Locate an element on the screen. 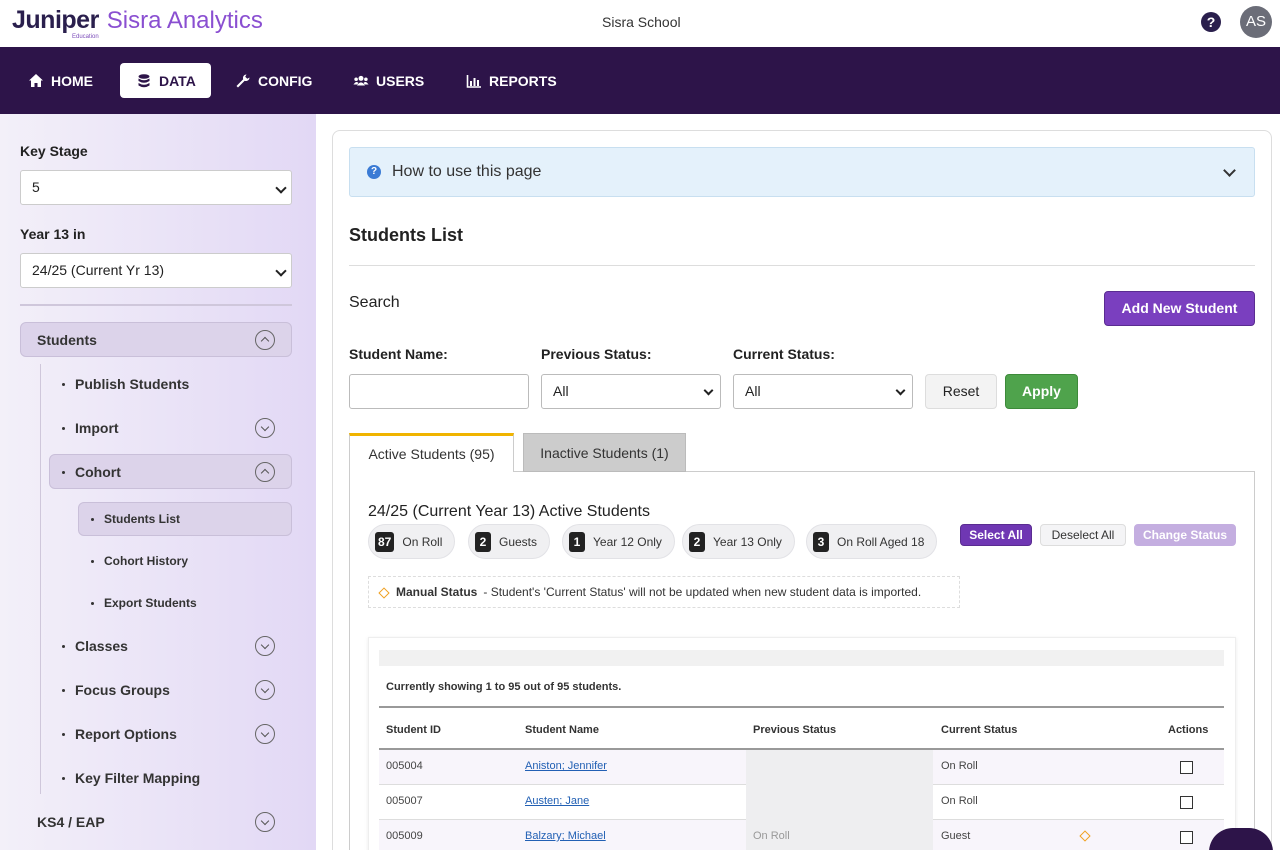 The height and width of the screenshot is (850, 1280). filter-pill-year-13-only: 2 Year 13 Only is located at coordinates (738, 541).